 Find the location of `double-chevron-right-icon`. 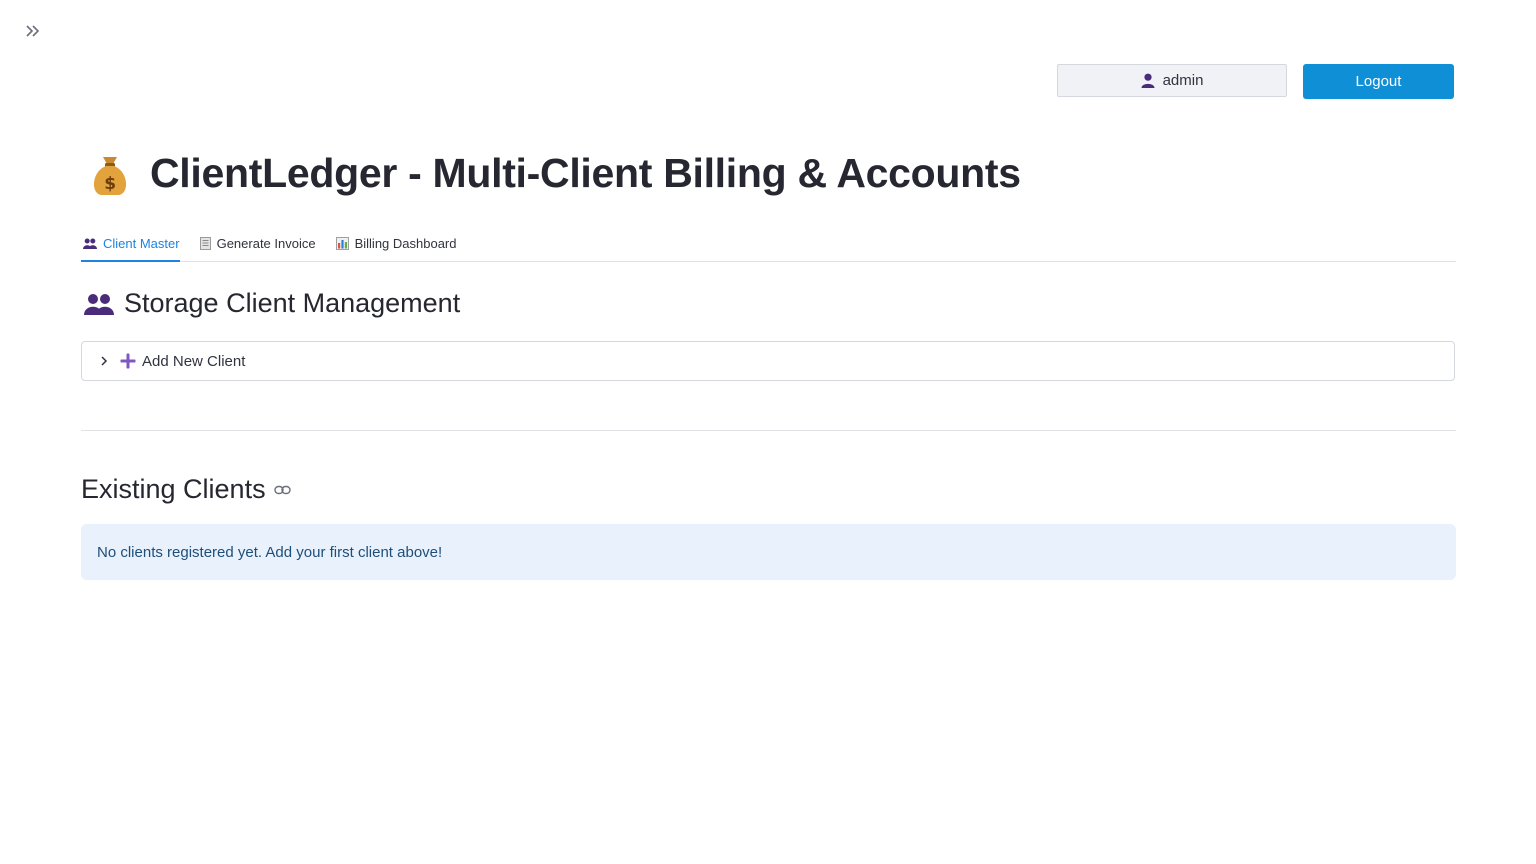

double-chevron-right-icon is located at coordinates (33, 31).